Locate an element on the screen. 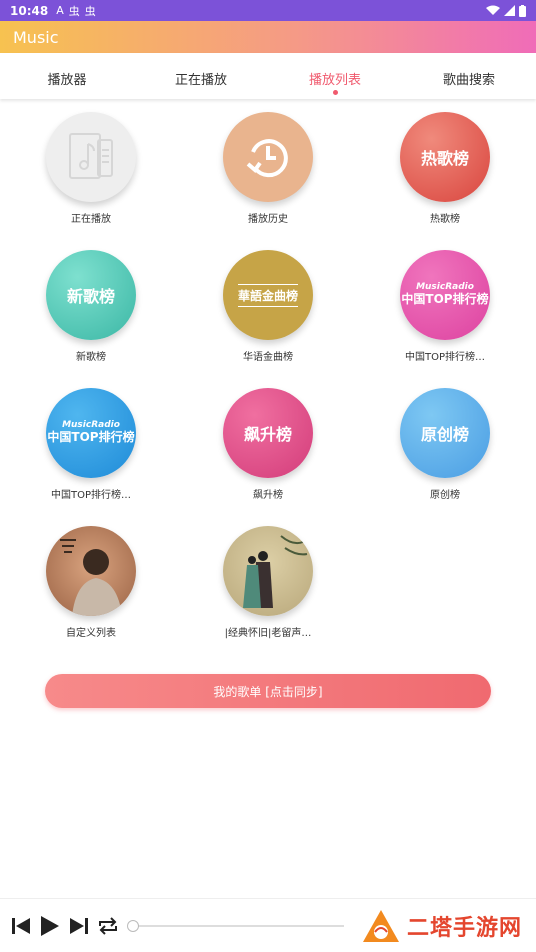  clock: 10:48 is located at coordinates (29, 10).